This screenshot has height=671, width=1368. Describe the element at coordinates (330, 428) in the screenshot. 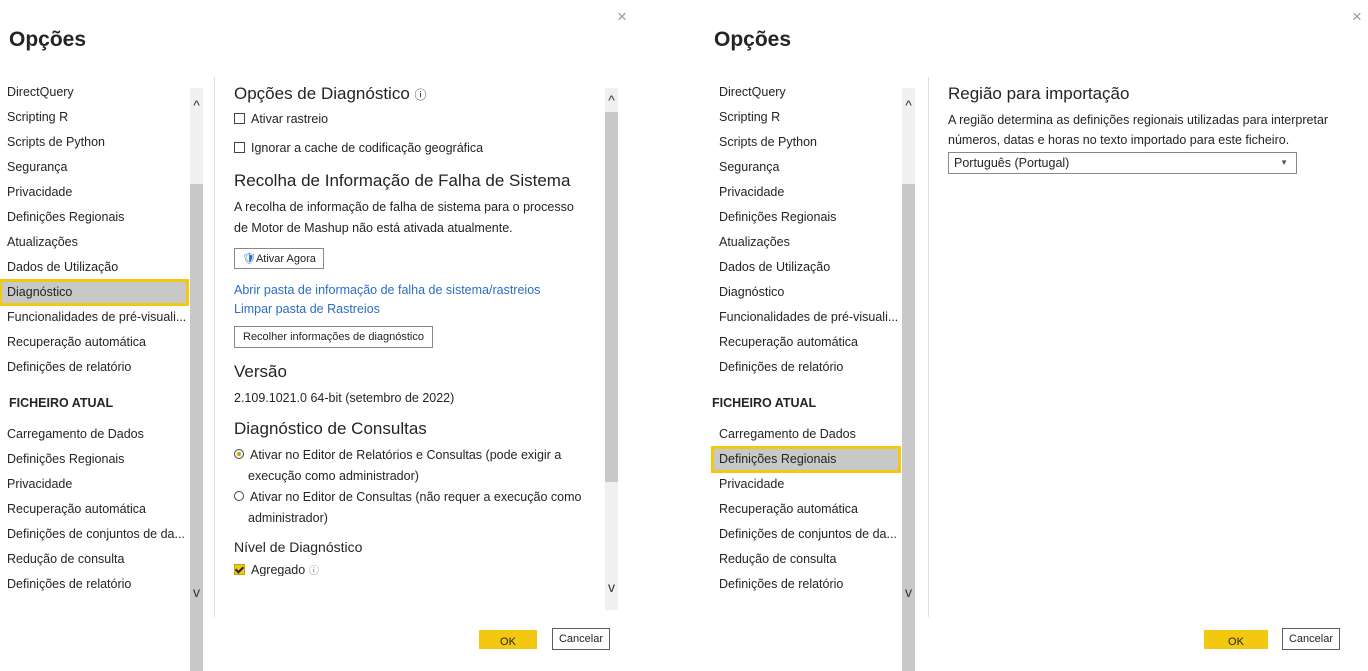

I see `section-title-query-diagnostics: Diagnóstico de Consultas` at that location.